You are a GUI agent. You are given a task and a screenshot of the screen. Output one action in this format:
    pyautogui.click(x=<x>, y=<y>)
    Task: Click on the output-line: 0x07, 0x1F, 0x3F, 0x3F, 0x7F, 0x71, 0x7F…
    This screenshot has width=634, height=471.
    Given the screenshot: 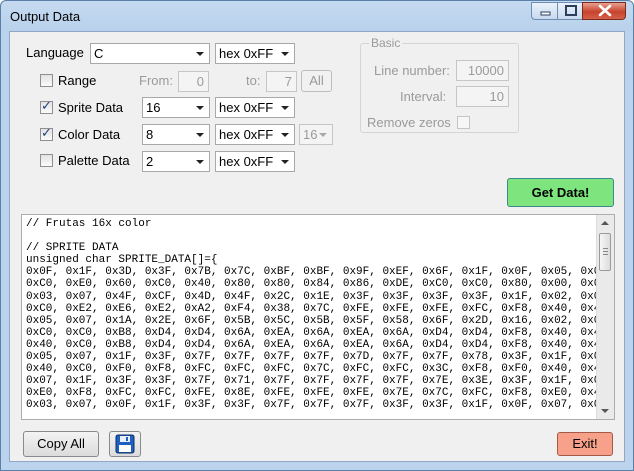 What is the action you would take?
    pyautogui.click(x=311, y=381)
    